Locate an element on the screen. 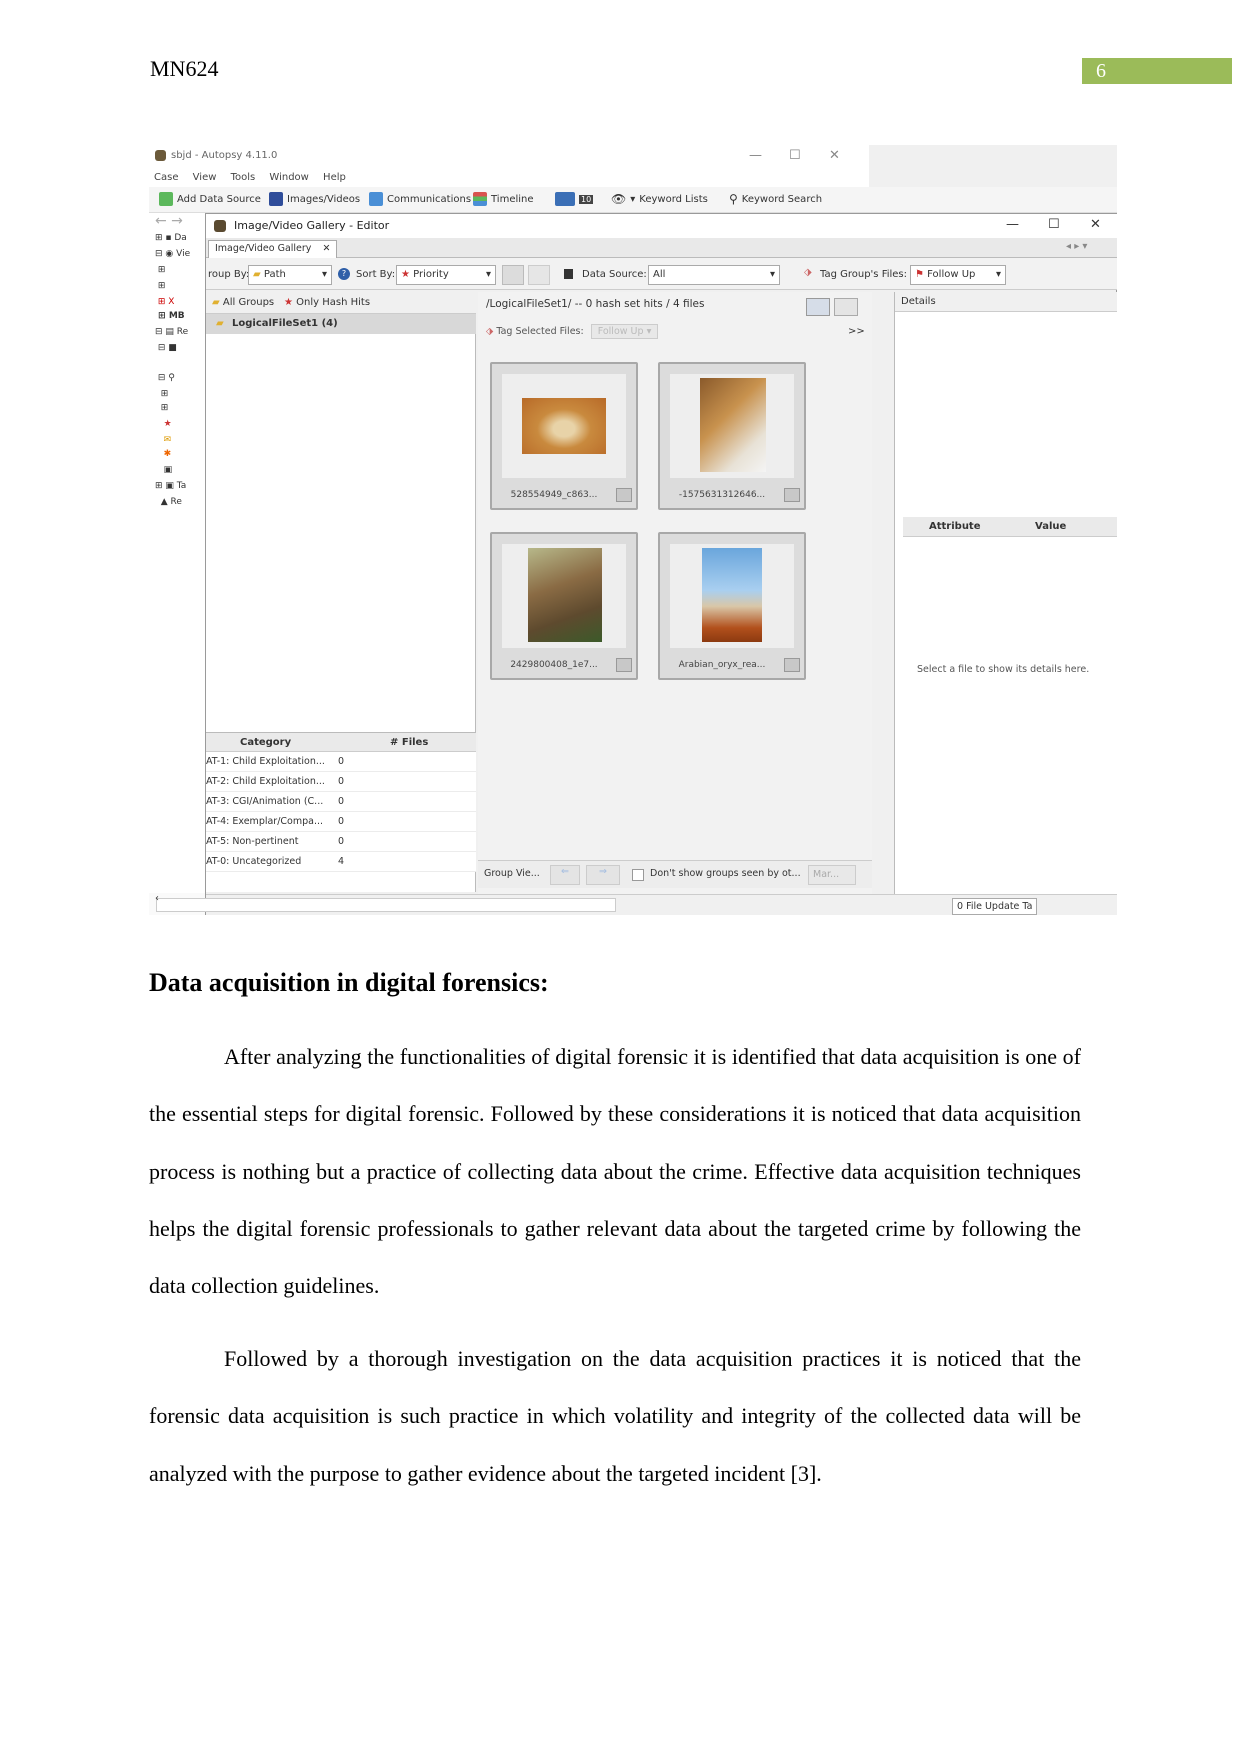 The height and width of the screenshot is (1754, 1241). next-group-button: ⇒ is located at coordinates (603, 875).